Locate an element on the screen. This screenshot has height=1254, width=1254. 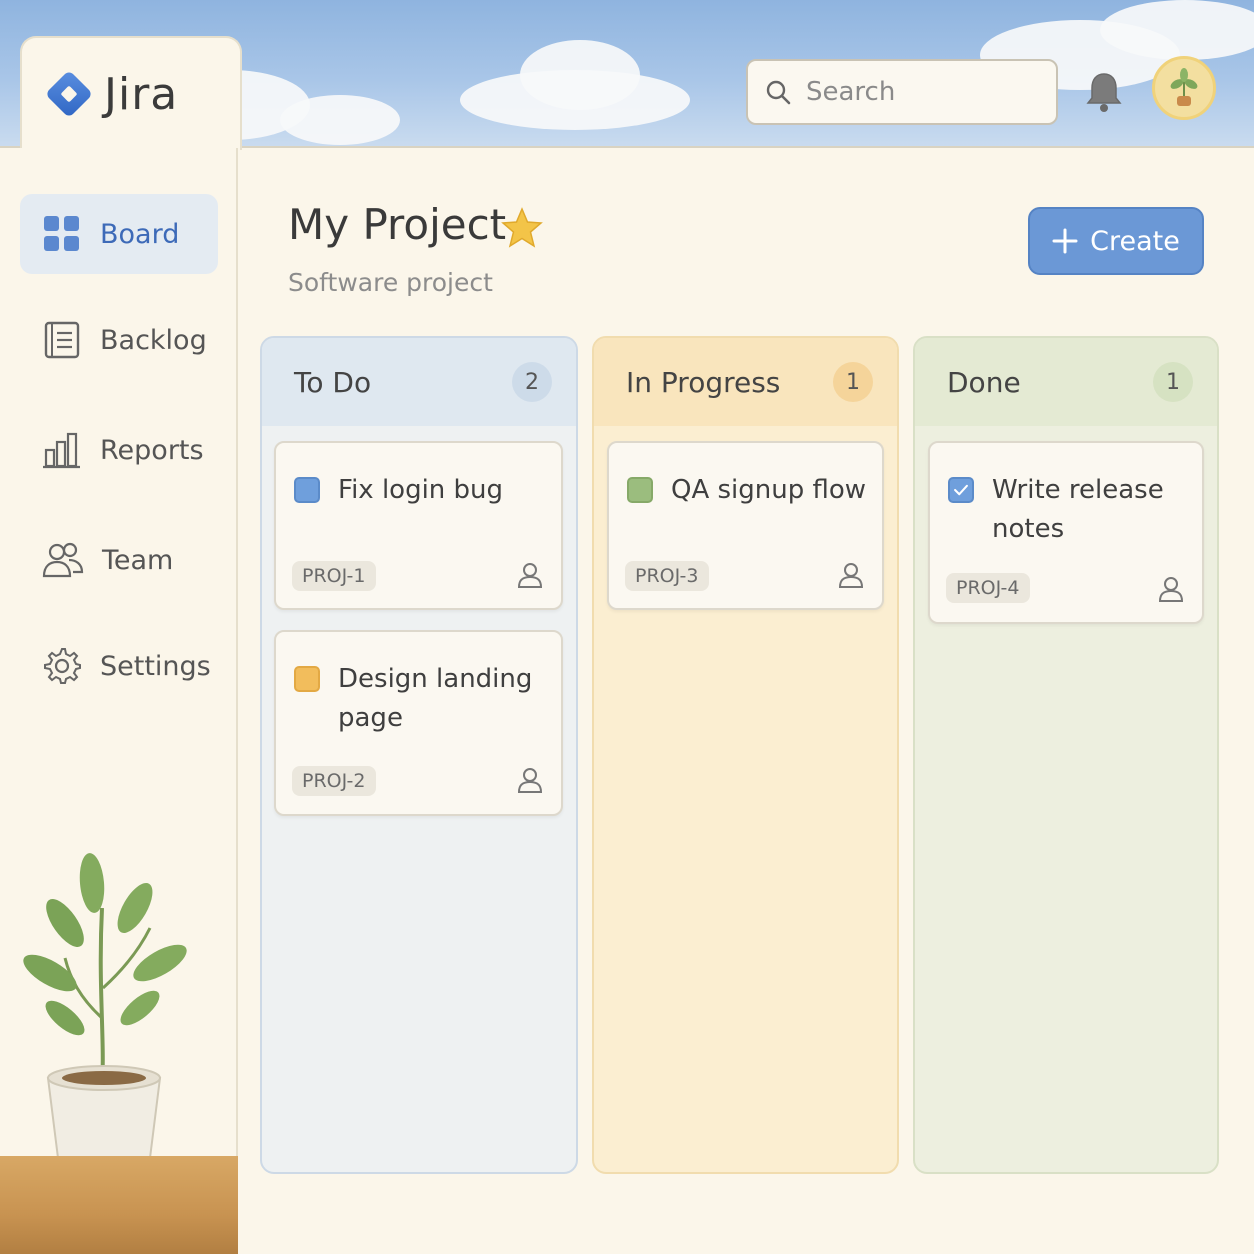
sidebar-item-reports: Reports is located at coordinates (119, 450).